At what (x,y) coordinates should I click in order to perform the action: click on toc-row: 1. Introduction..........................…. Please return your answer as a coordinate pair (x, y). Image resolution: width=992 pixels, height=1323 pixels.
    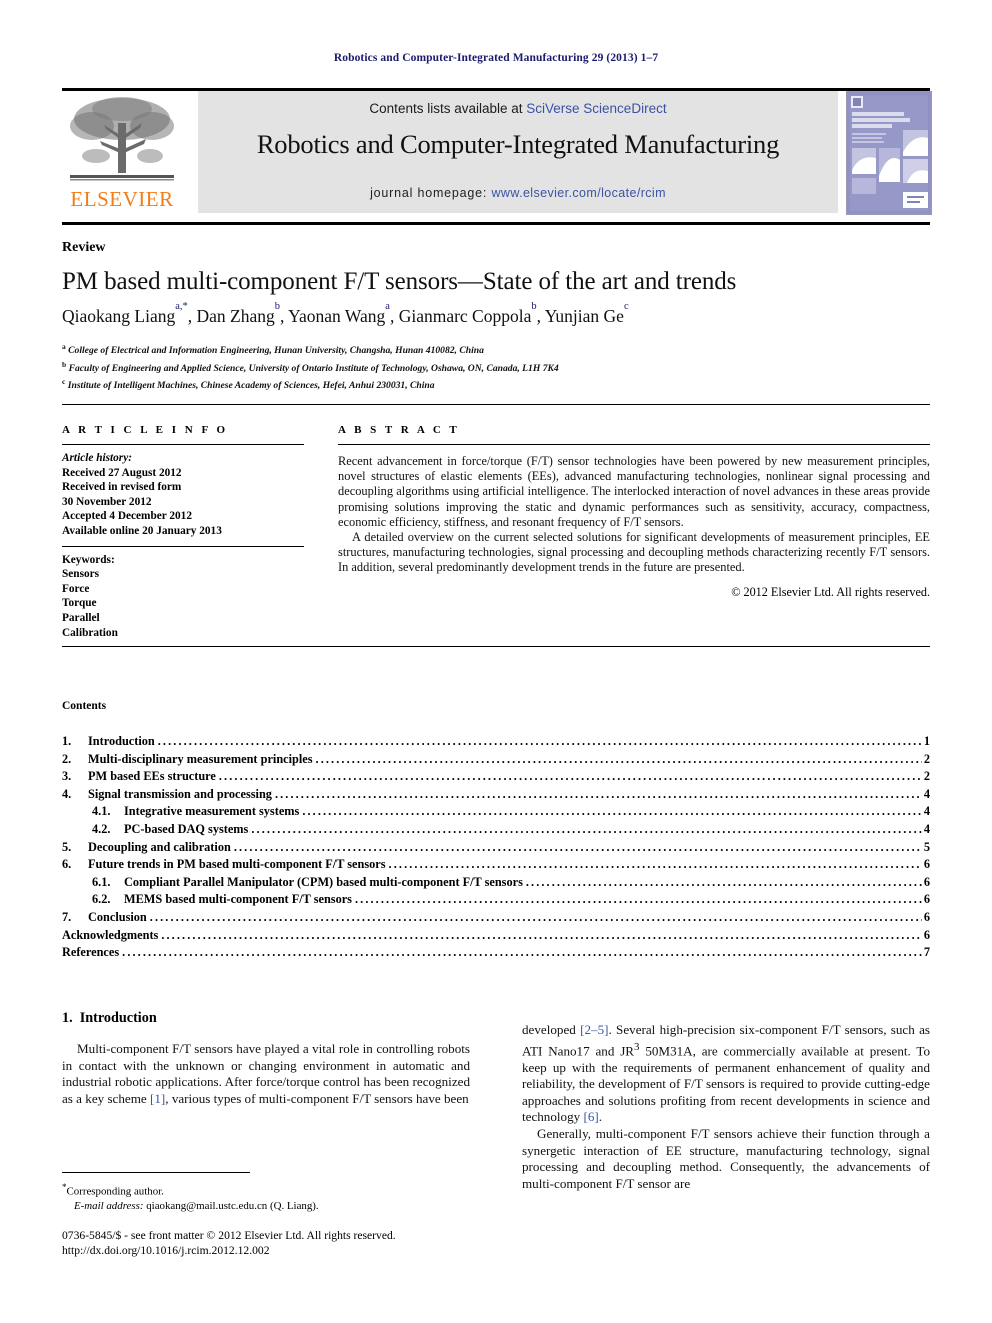
    Looking at the image, I should click on (496, 742).